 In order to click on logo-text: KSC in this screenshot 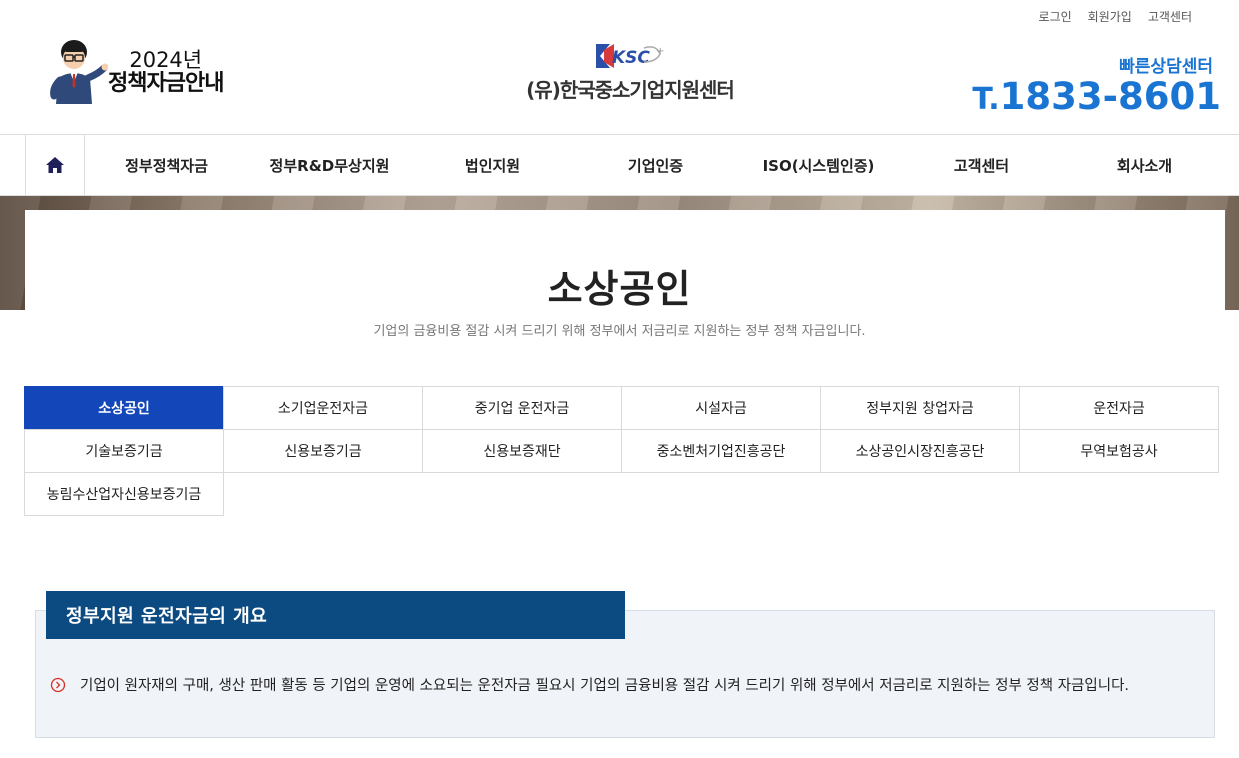, I will do `click(631, 58)`.